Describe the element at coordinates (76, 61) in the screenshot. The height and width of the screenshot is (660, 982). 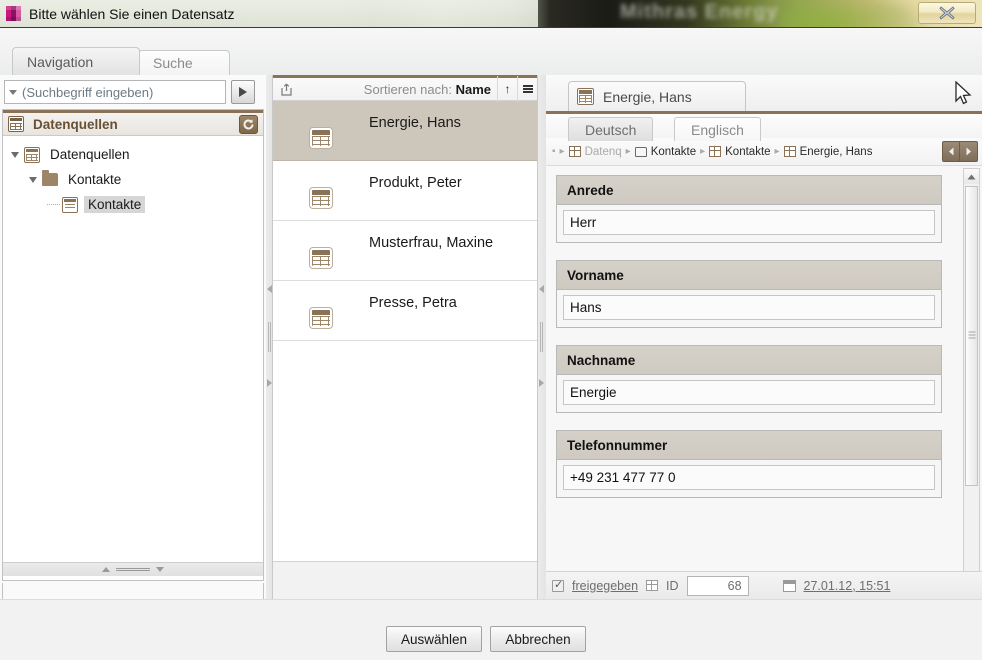
I see `tab-navigation: Navigation` at that location.